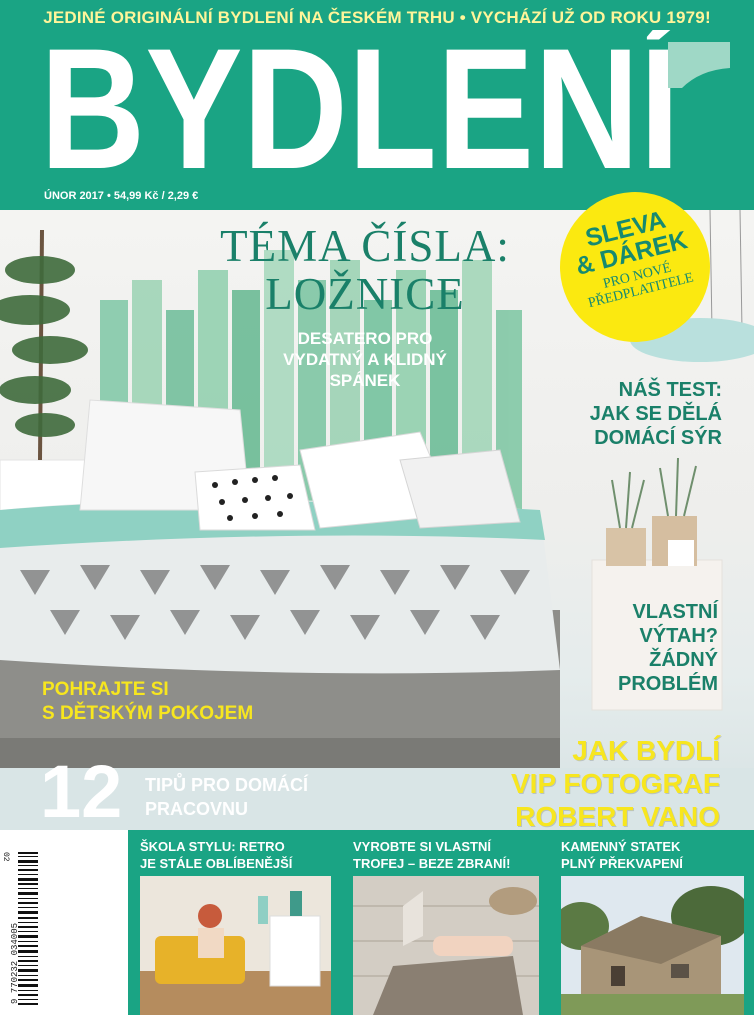 This screenshot has height=1015, width=754. What do you see at coordinates (621, 846) in the screenshot?
I see `panel-3-line-1: KAMENNÝ STATEK` at bounding box center [621, 846].